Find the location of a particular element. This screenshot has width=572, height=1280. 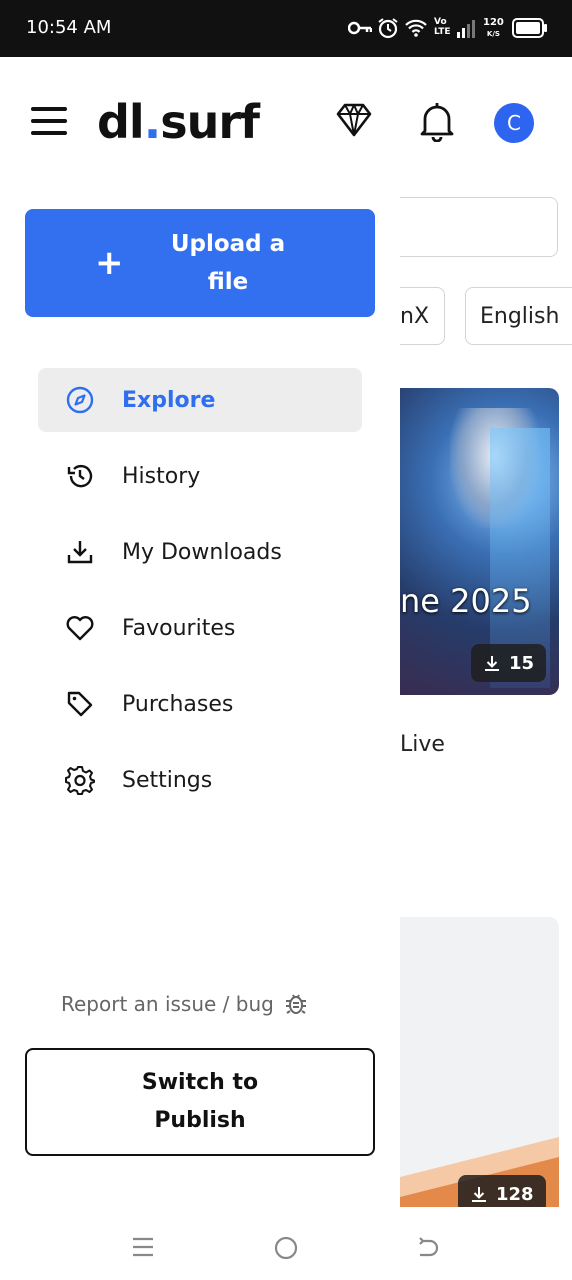

volte-indicator: Vo LTE is located at coordinates (442, 27).